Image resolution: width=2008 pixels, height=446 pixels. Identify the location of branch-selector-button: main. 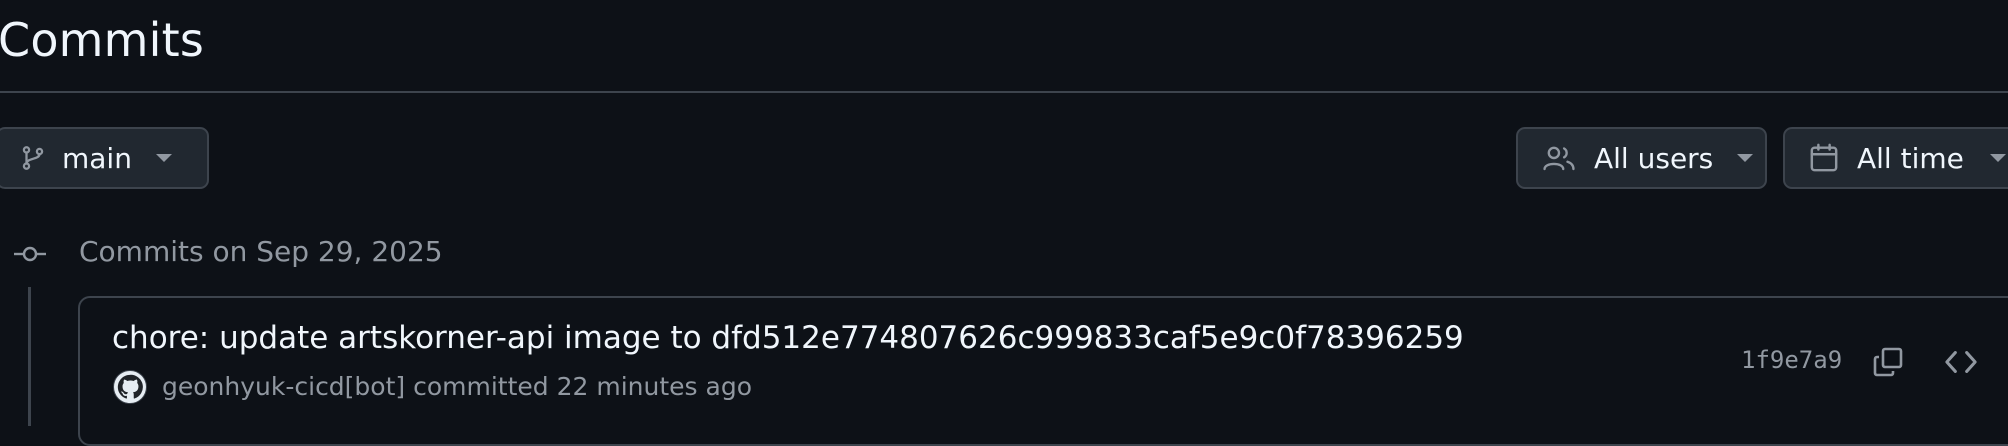
(104, 158).